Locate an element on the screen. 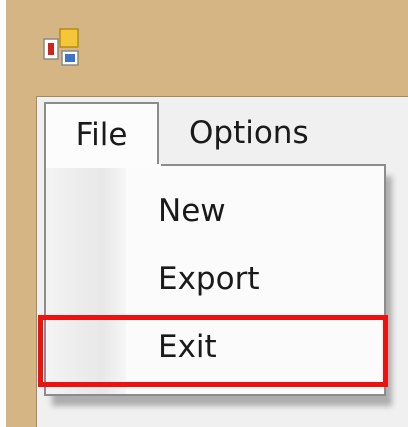 The height and width of the screenshot is (427, 408). menu-item-new-label: New is located at coordinates (192, 211).